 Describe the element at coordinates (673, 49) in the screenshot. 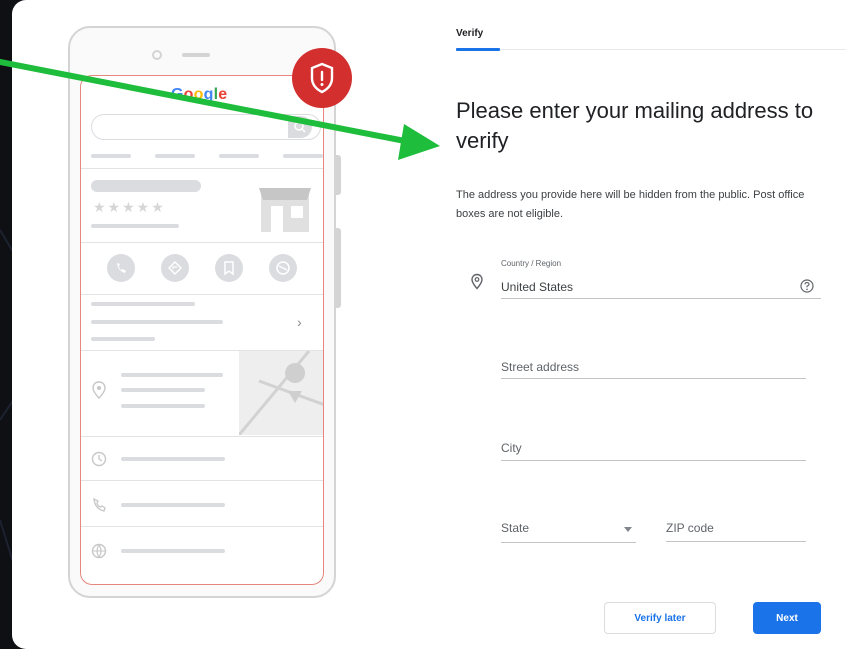

I see `tab-divider` at that location.